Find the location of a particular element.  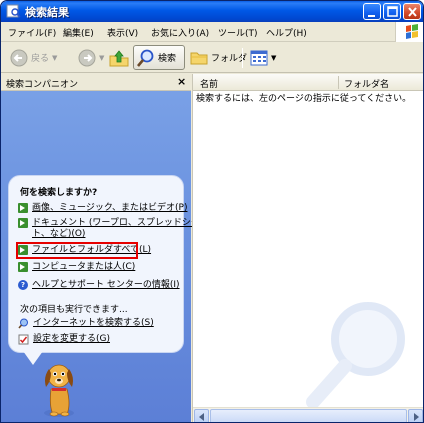

windows-logo is located at coordinates (409, 32).